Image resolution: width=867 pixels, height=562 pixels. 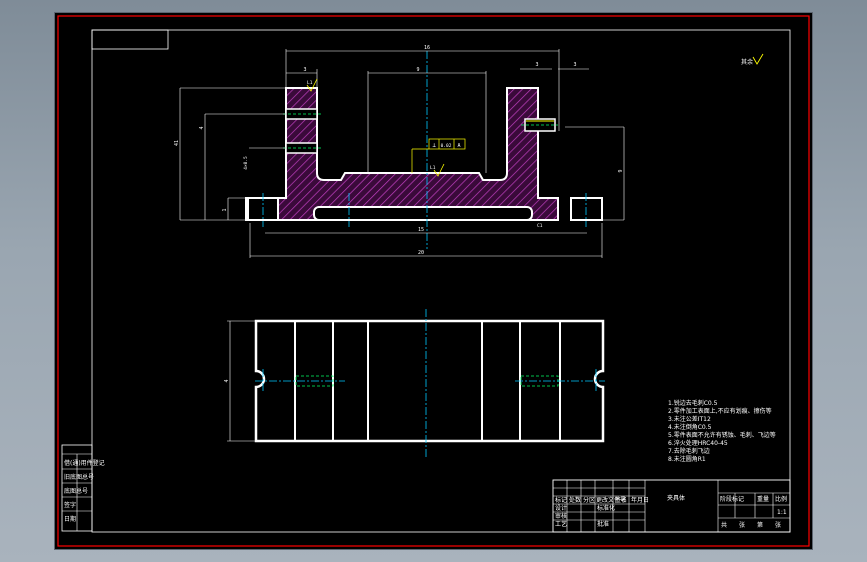 I want to click on section-body, so click(x=402, y=154).